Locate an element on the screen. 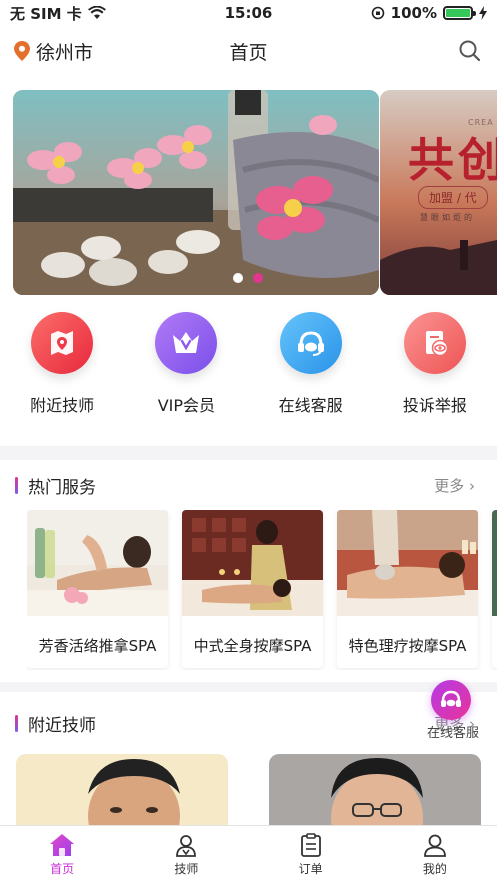 This screenshot has height=883, width=497. tab-home: 首页 is located at coordinates (62, 854).